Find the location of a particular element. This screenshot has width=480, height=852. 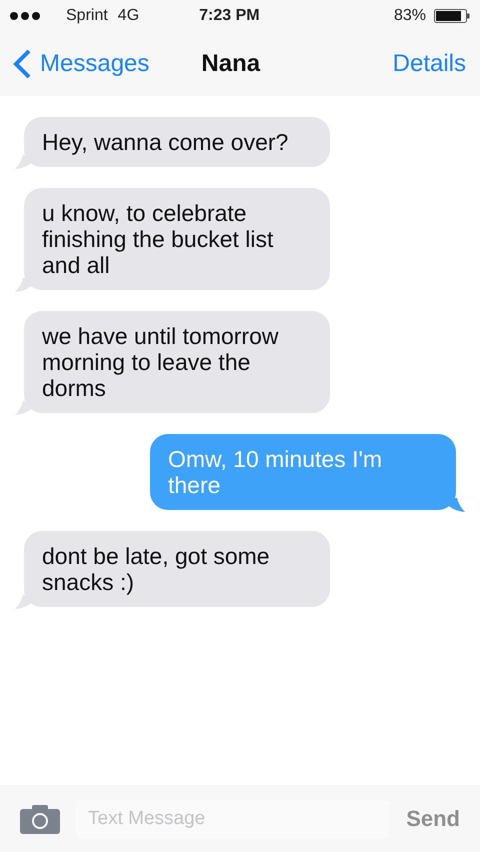

status-time: 7:23 PM is located at coordinates (229, 16).